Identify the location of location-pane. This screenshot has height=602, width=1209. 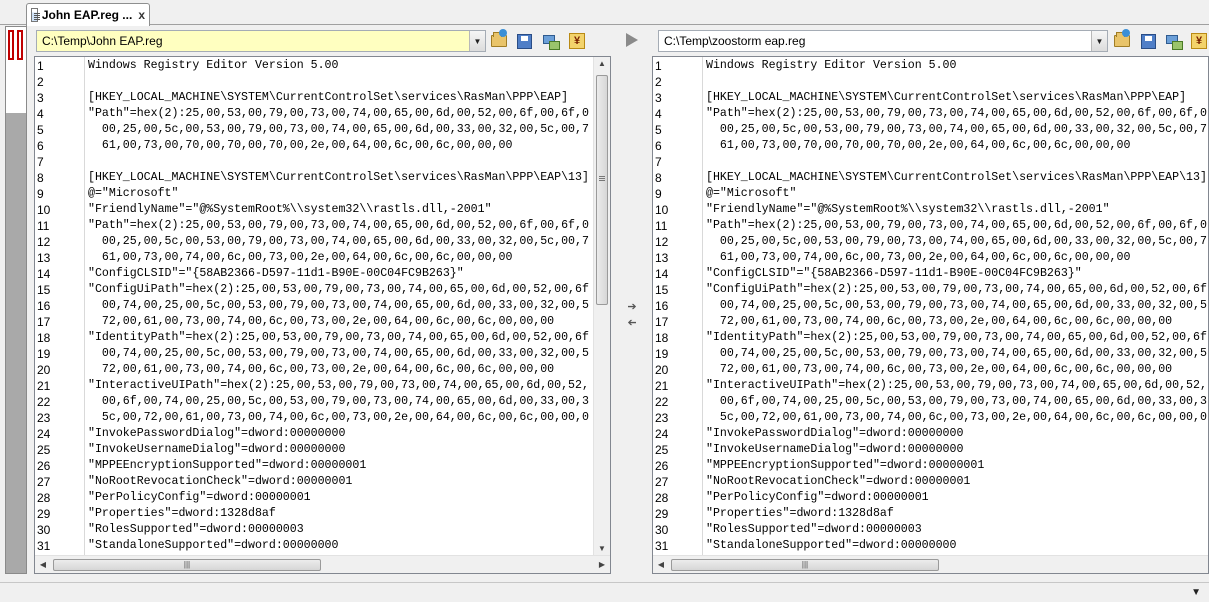
(16, 300).